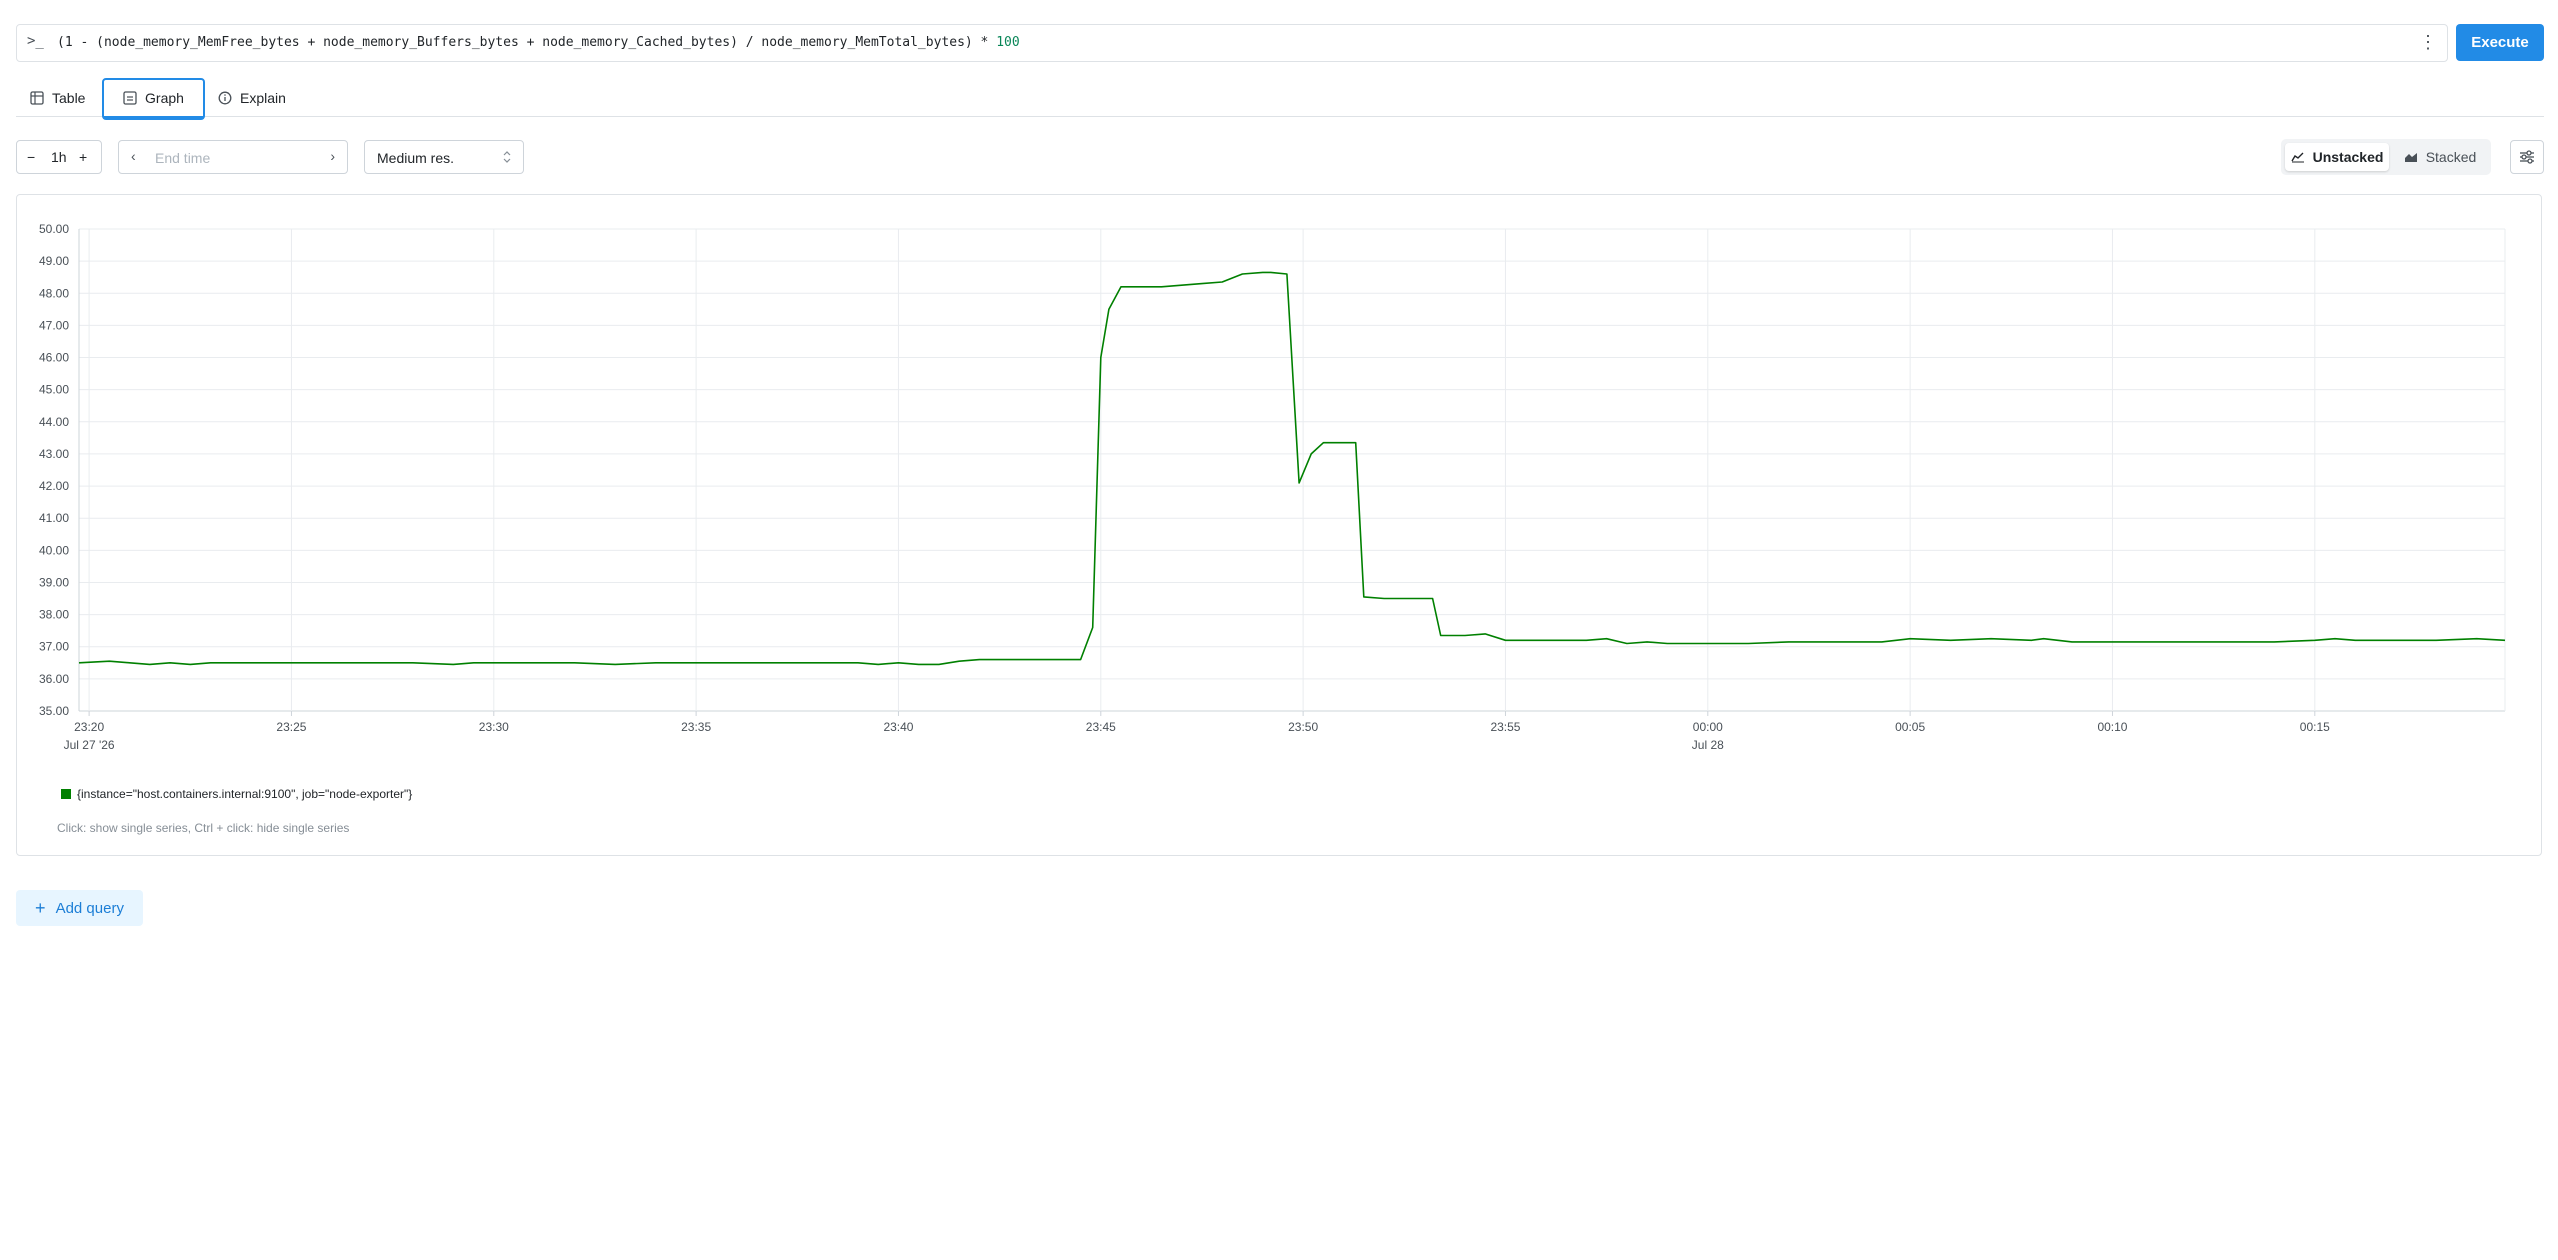 The image size is (2558, 1260). What do you see at coordinates (2297, 157) in the screenshot?
I see `line-chart-icon` at bounding box center [2297, 157].